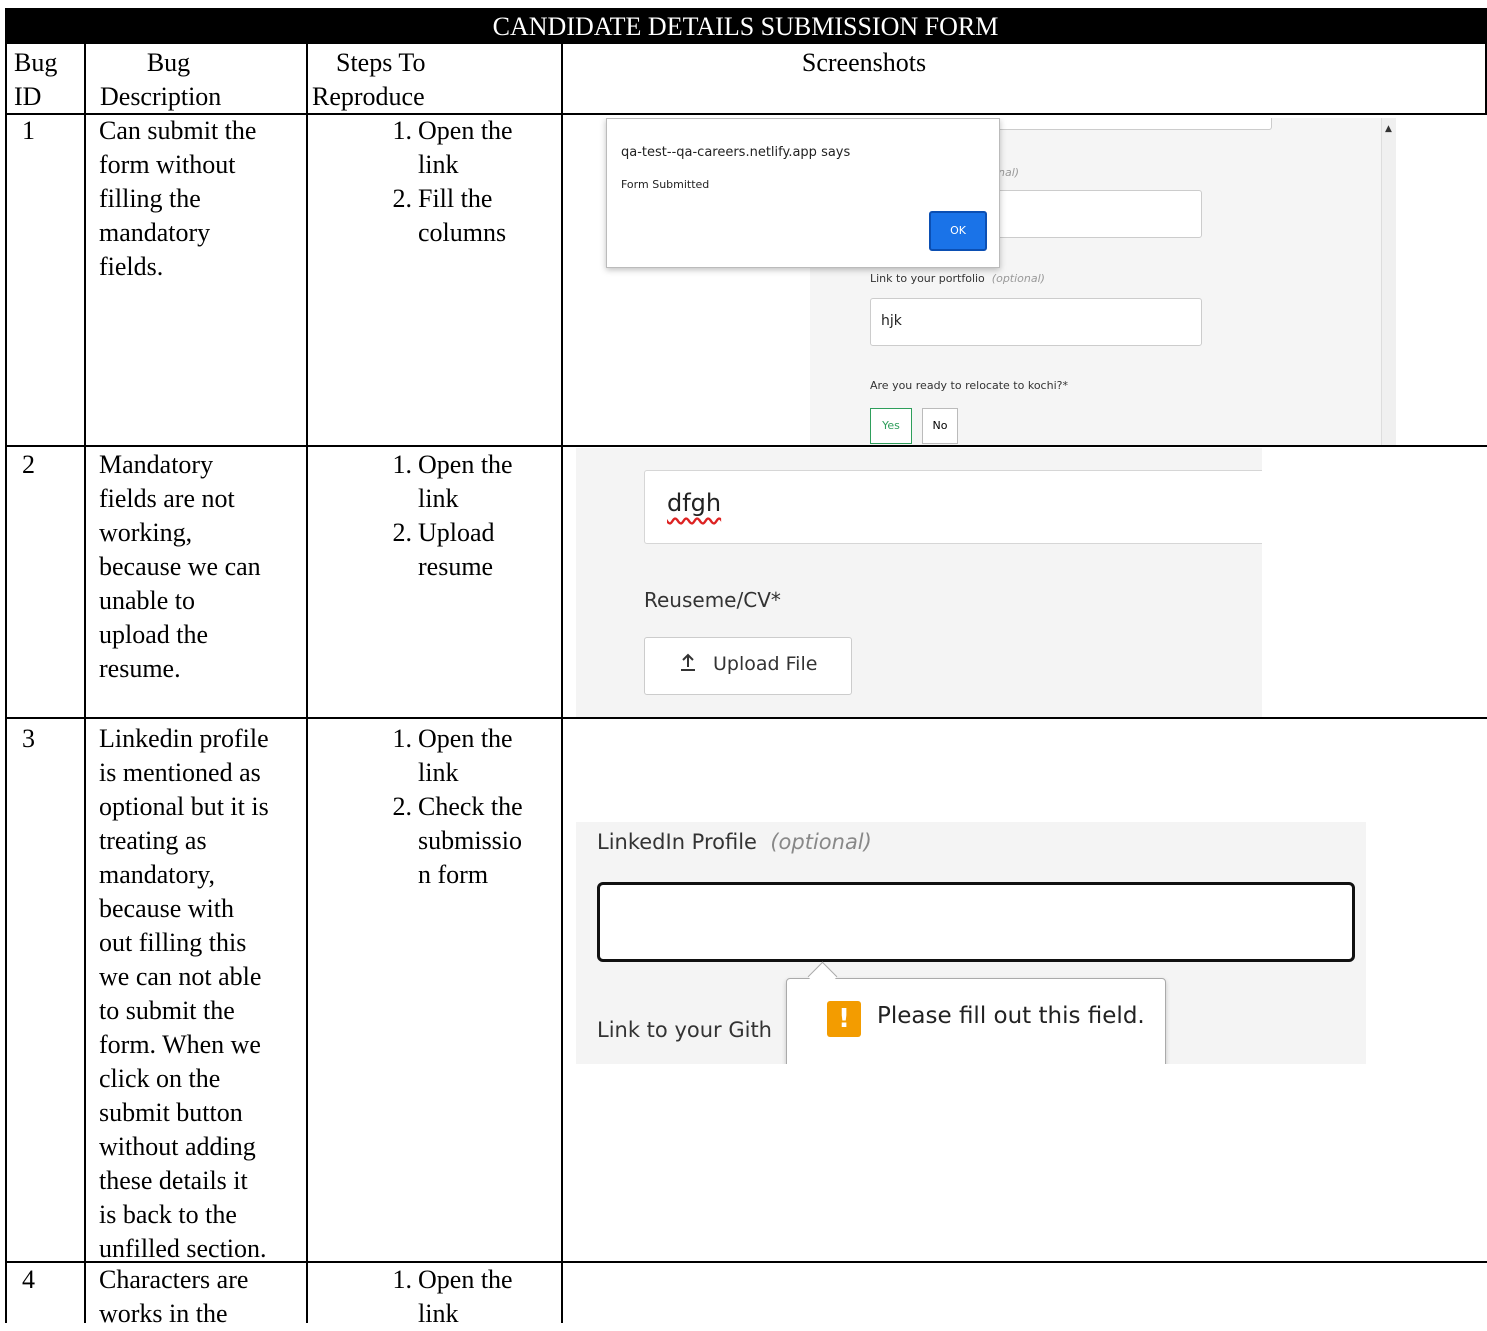 Image resolution: width=1487 pixels, height=1331 pixels. Describe the element at coordinates (457, 840) in the screenshot. I see `step-item: 2. Check the submissio n form` at that location.